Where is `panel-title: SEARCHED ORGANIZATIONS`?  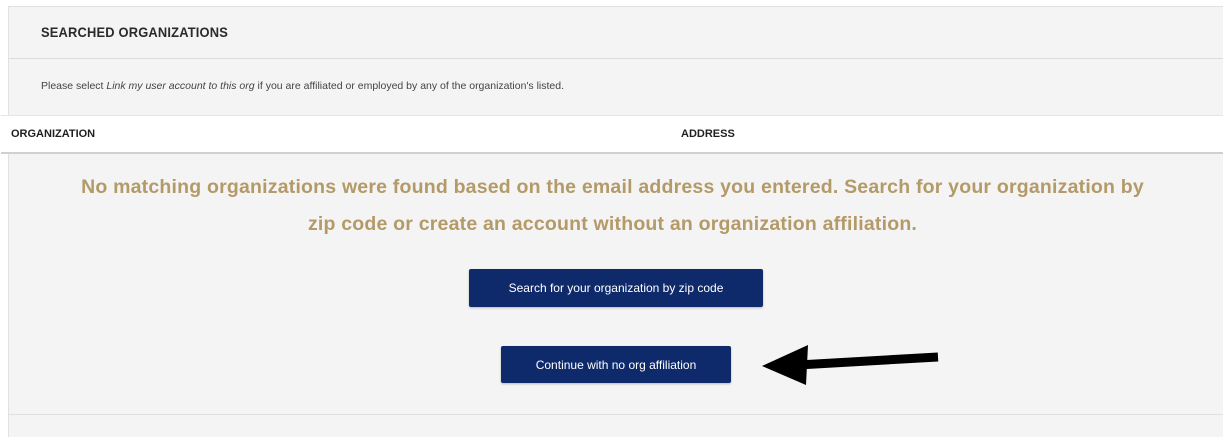
panel-title: SEARCHED ORGANIZATIONS is located at coordinates (135, 32).